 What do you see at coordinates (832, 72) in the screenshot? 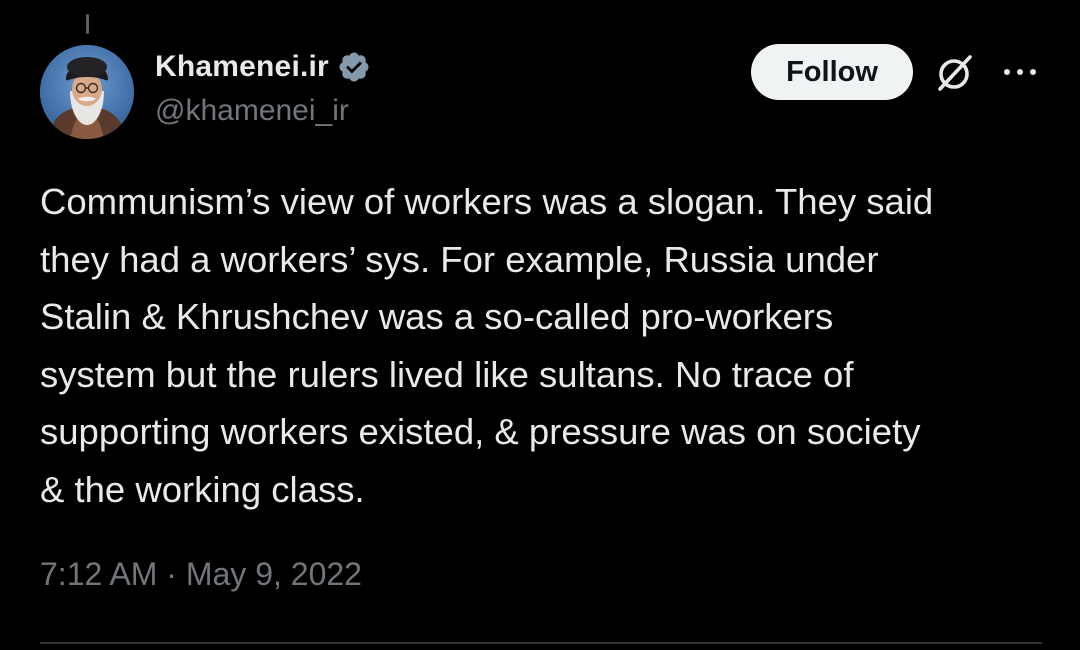
I see `follow-button: Follow` at bounding box center [832, 72].